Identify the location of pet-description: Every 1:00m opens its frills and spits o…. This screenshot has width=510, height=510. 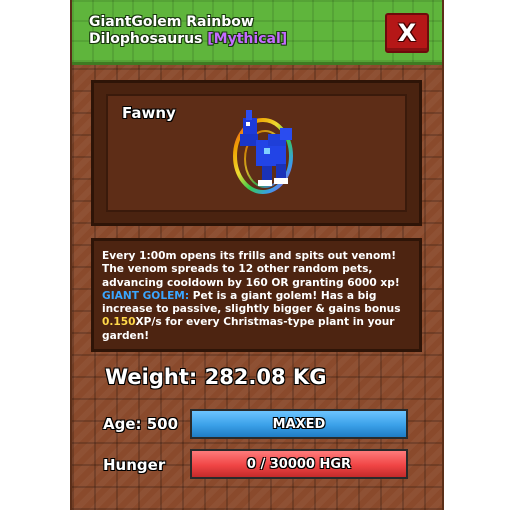
(256, 295).